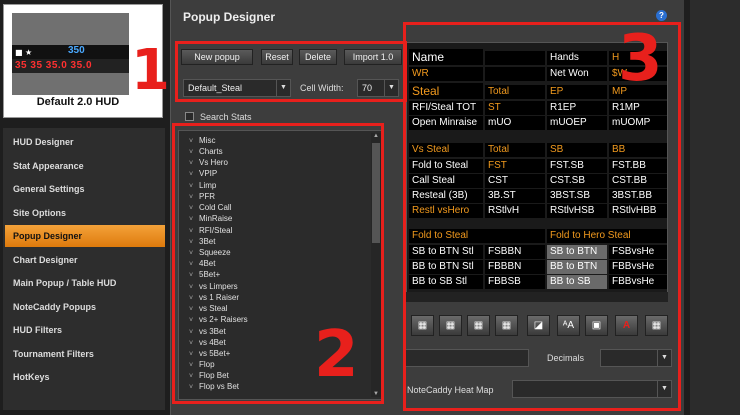 The height and width of the screenshot is (415, 740). What do you see at coordinates (189, 116) in the screenshot?
I see `search-stats-checkbox` at bounding box center [189, 116].